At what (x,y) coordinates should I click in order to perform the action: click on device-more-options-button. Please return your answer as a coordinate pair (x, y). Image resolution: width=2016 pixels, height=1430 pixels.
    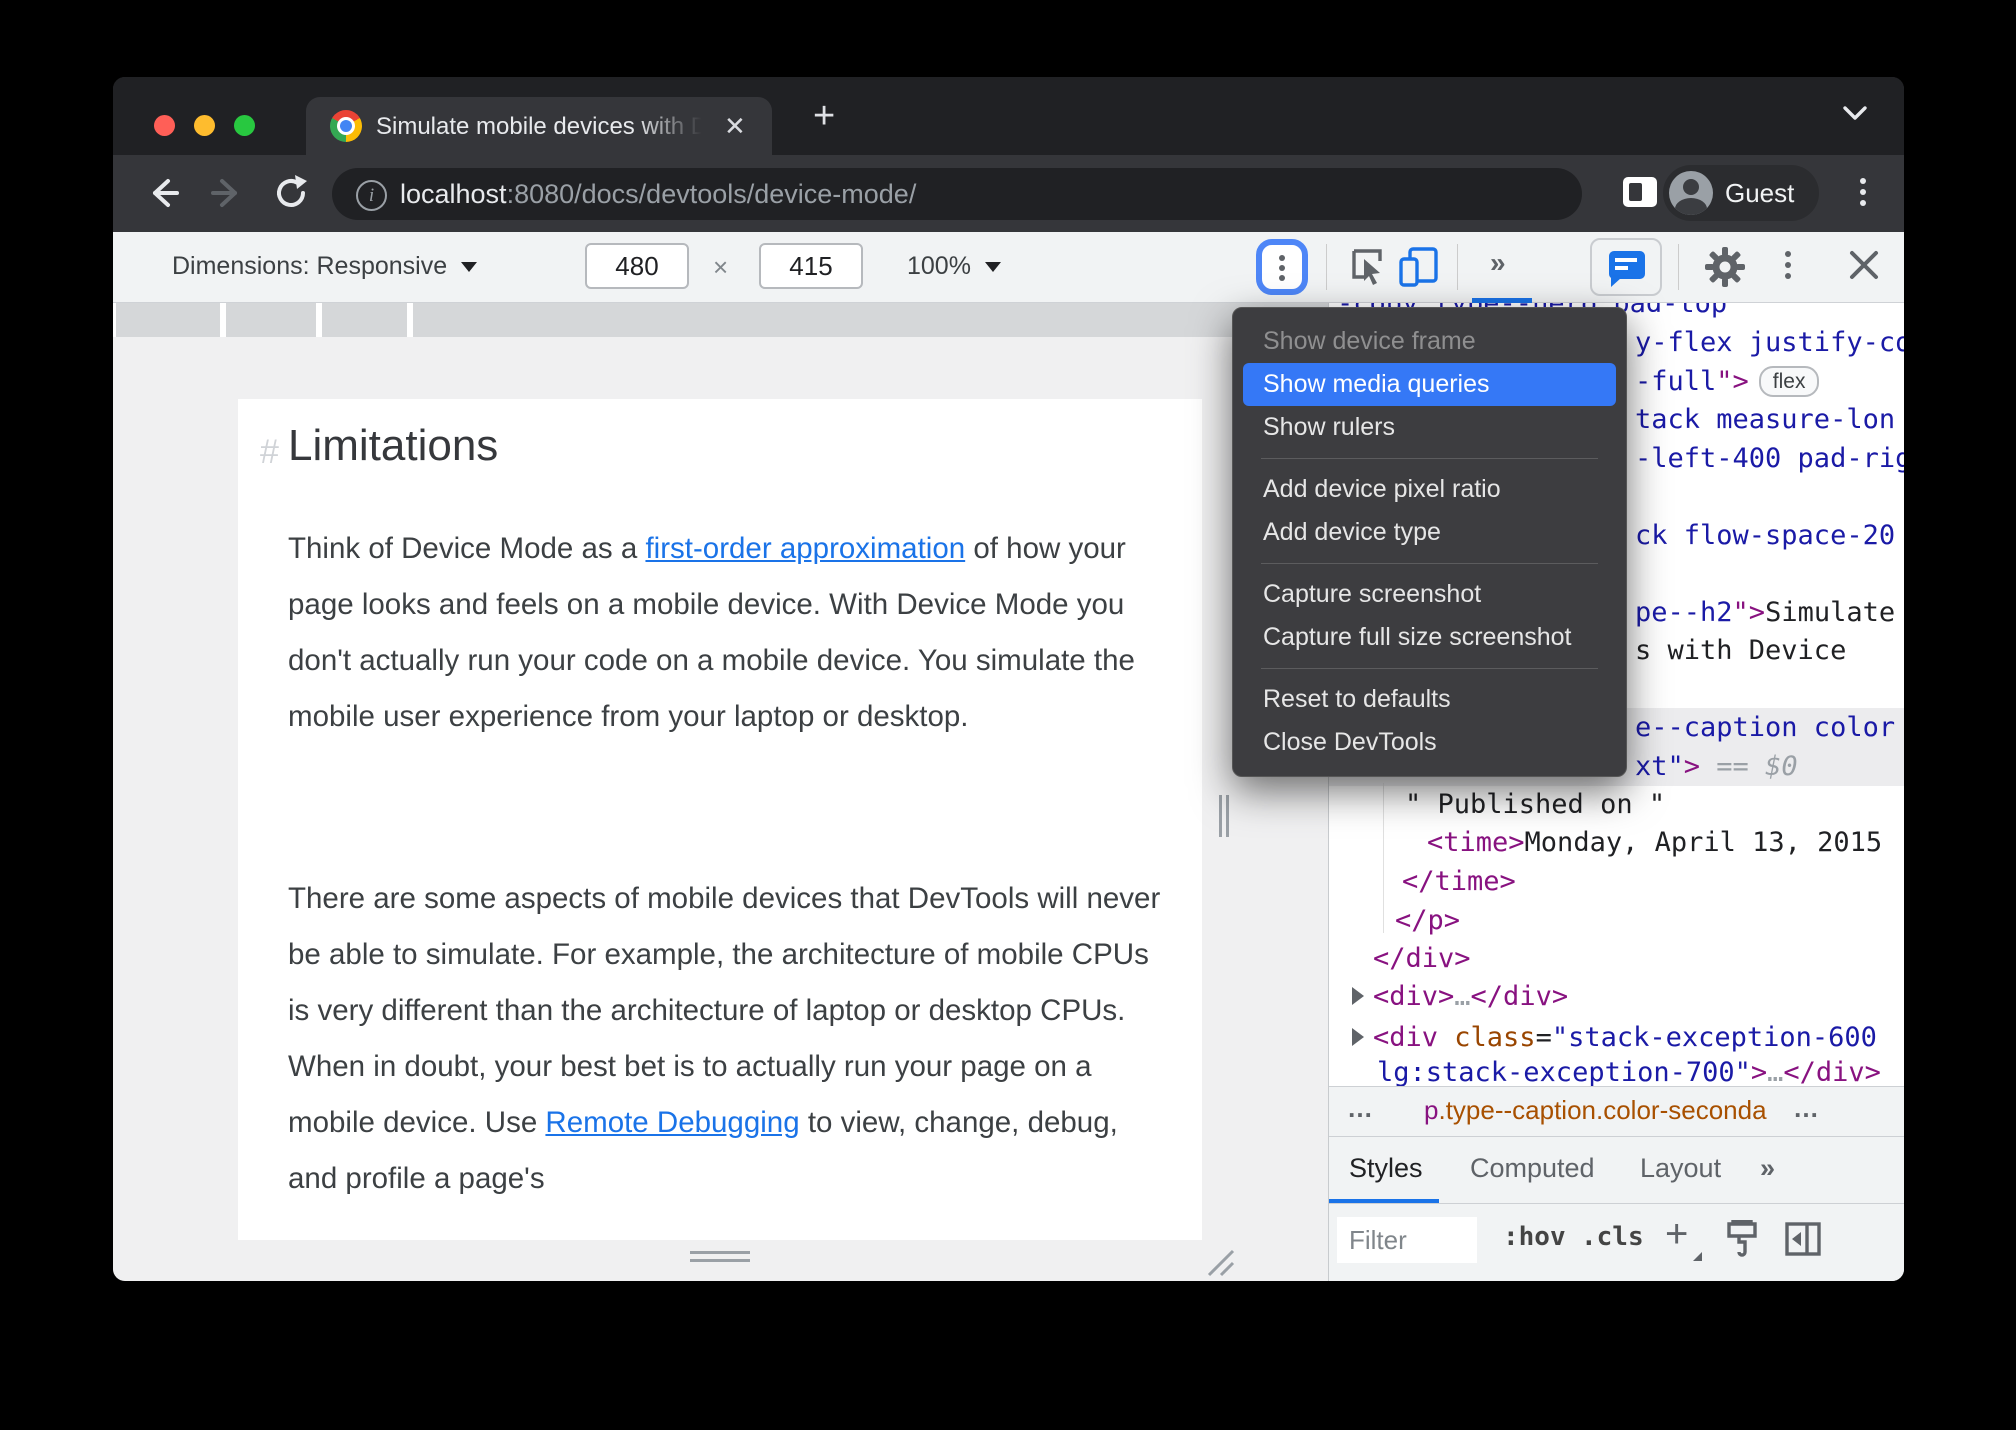
    Looking at the image, I should click on (1282, 267).